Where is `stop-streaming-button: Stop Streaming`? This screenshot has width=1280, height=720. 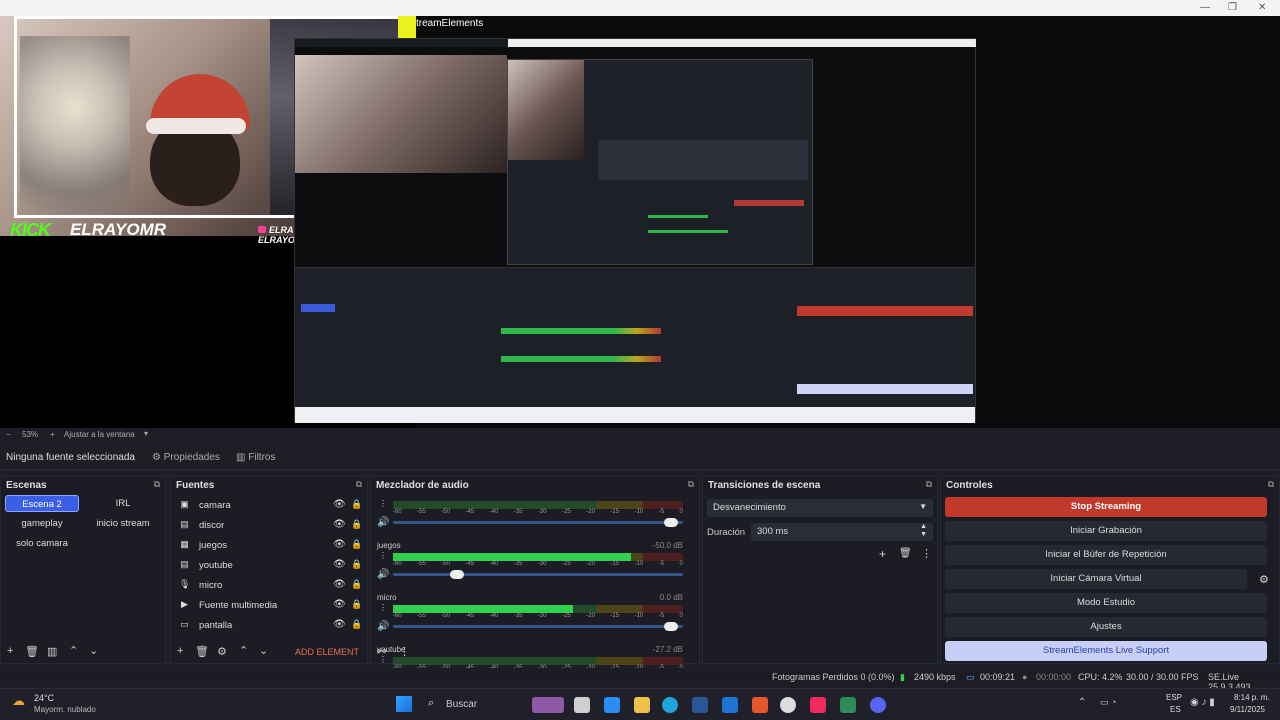
stop-streaming-button: Stop Streaming is located at coordinates (1106, 507).